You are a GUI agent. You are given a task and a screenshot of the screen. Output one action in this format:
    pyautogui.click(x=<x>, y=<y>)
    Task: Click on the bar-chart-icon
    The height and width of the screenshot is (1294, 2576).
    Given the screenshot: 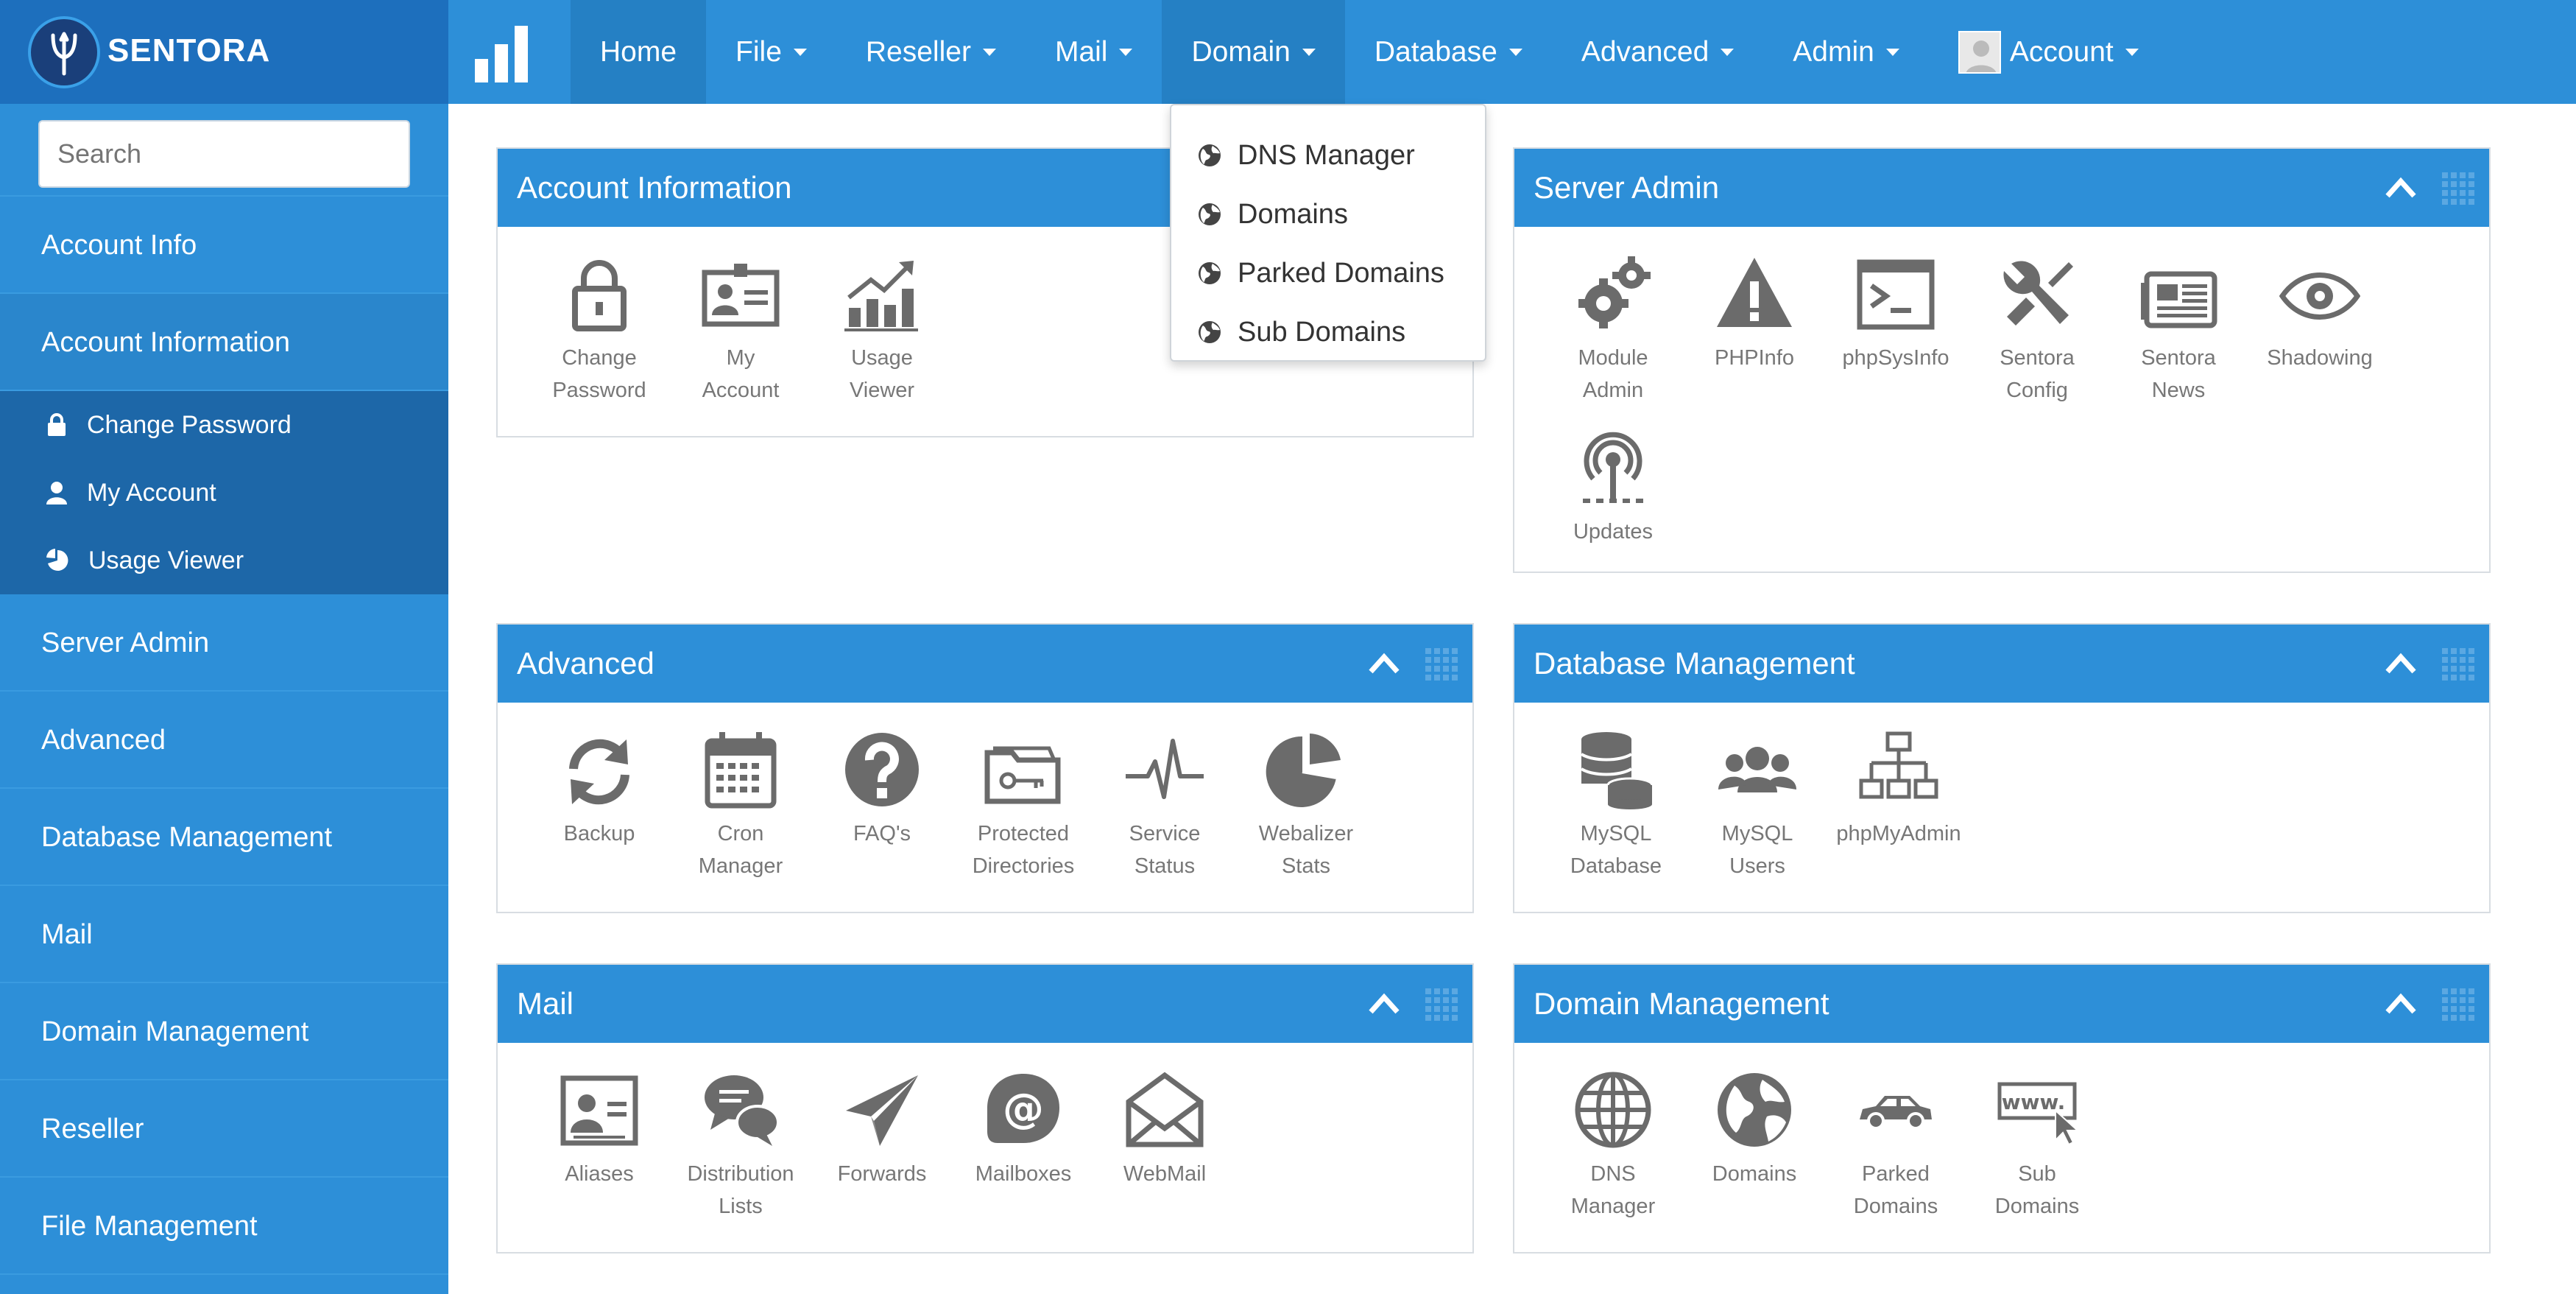 What is the action you would take?
    pyautogui.click(x=504, y=53)
    